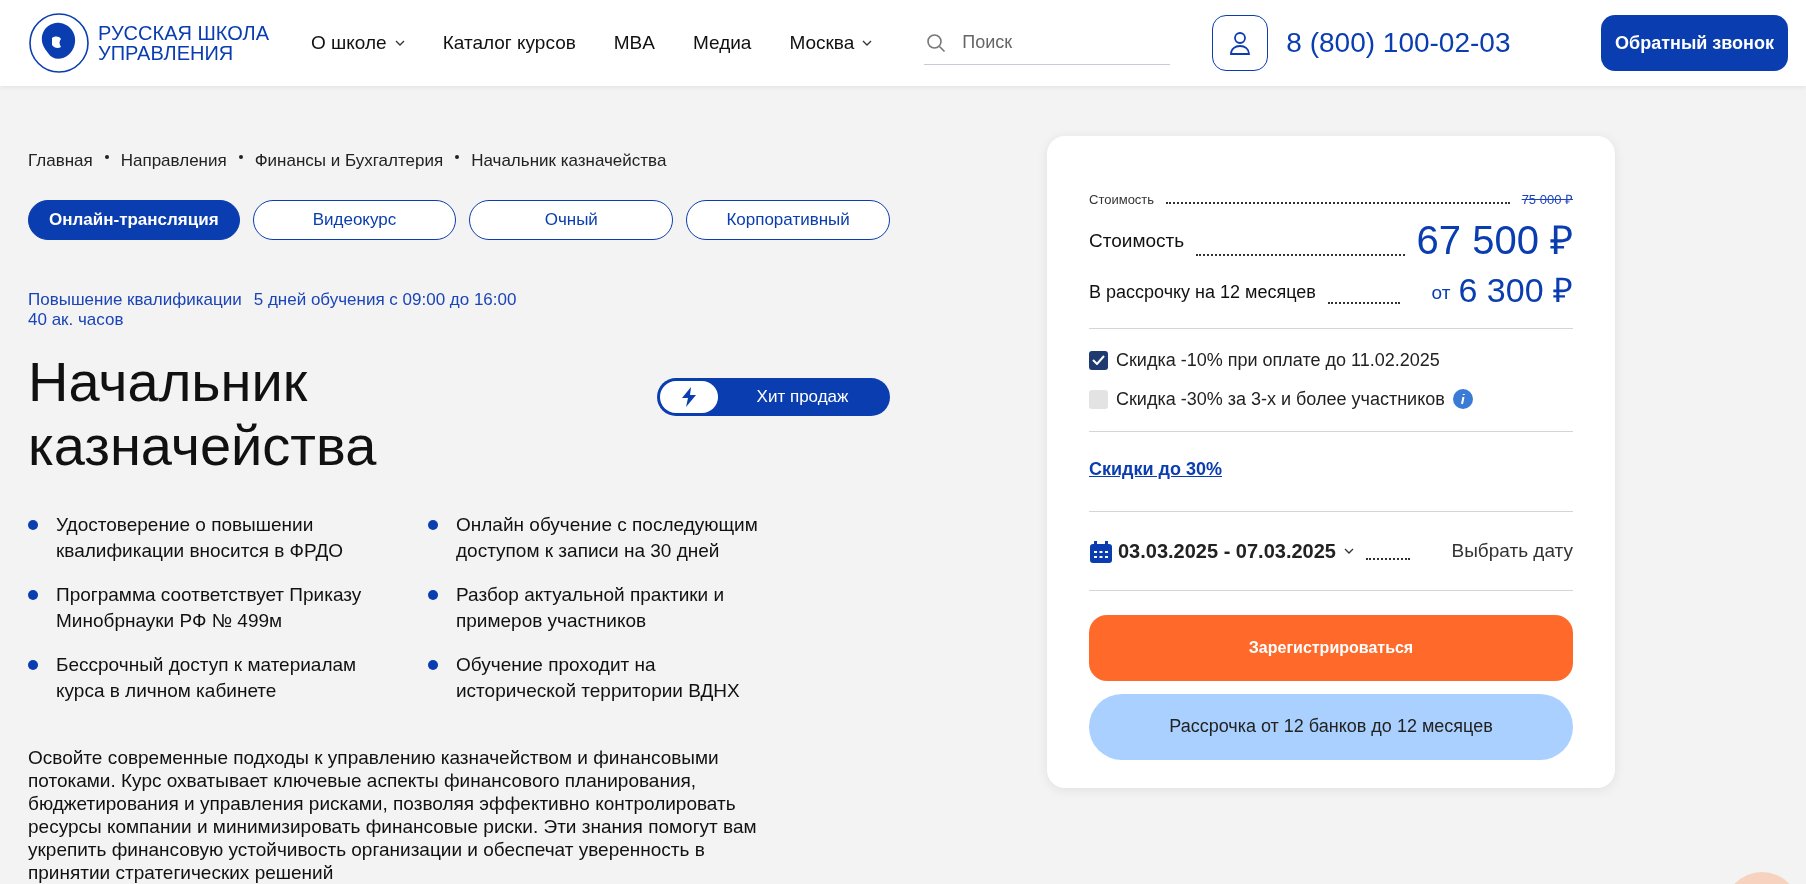 The width and height of the screenshot is (1806, 884). Describe the element at coordinates (393, 814) in the screenshot. I see `course-description: Освойте современные подходы к управлению казначейством и финансовыми потоками. Курс охватывает ключевые аспекты финансового планирования, бюджетирования и управления рисками, позволяя эффективно контролировать ресурсы компании и минимизировать финансовые риски. Эти знания помогут вам укрепить финансовую устойчивость организации и обеспечат уверенность в принятии стратегических решений` at that location.